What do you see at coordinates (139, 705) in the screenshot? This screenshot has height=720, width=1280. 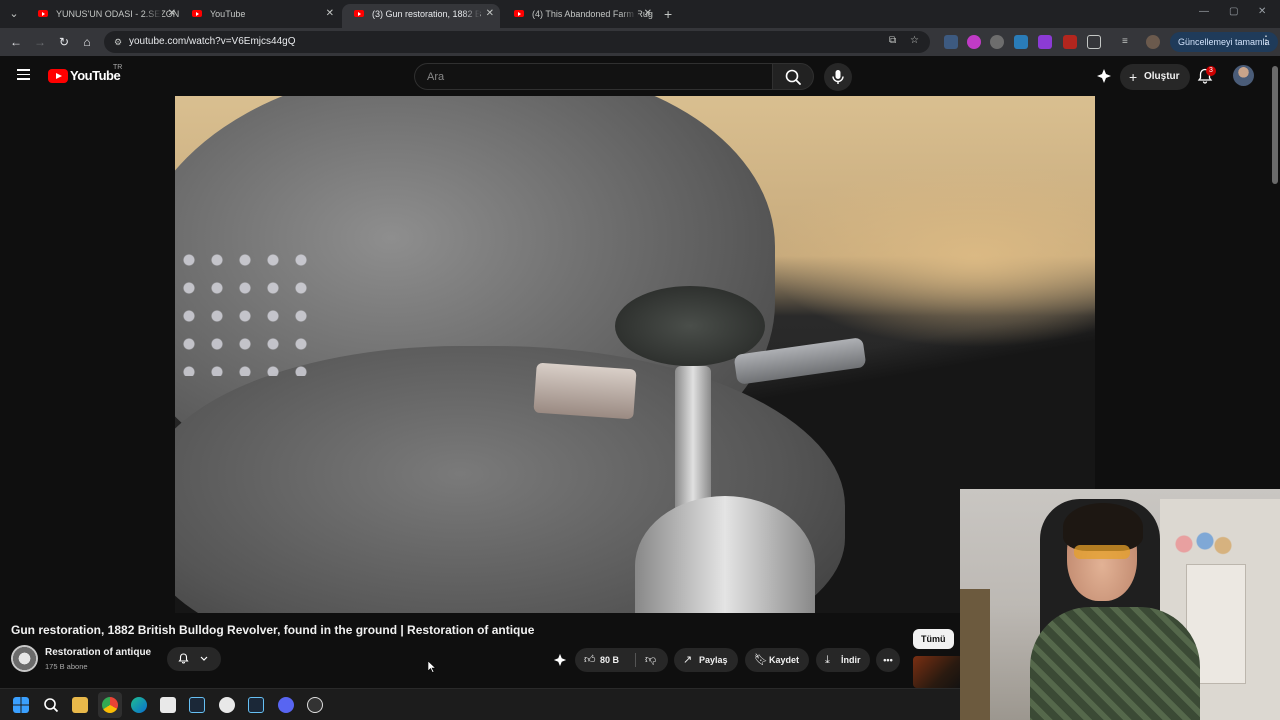 I see `edge-icon` at bounding box center [139, 705].